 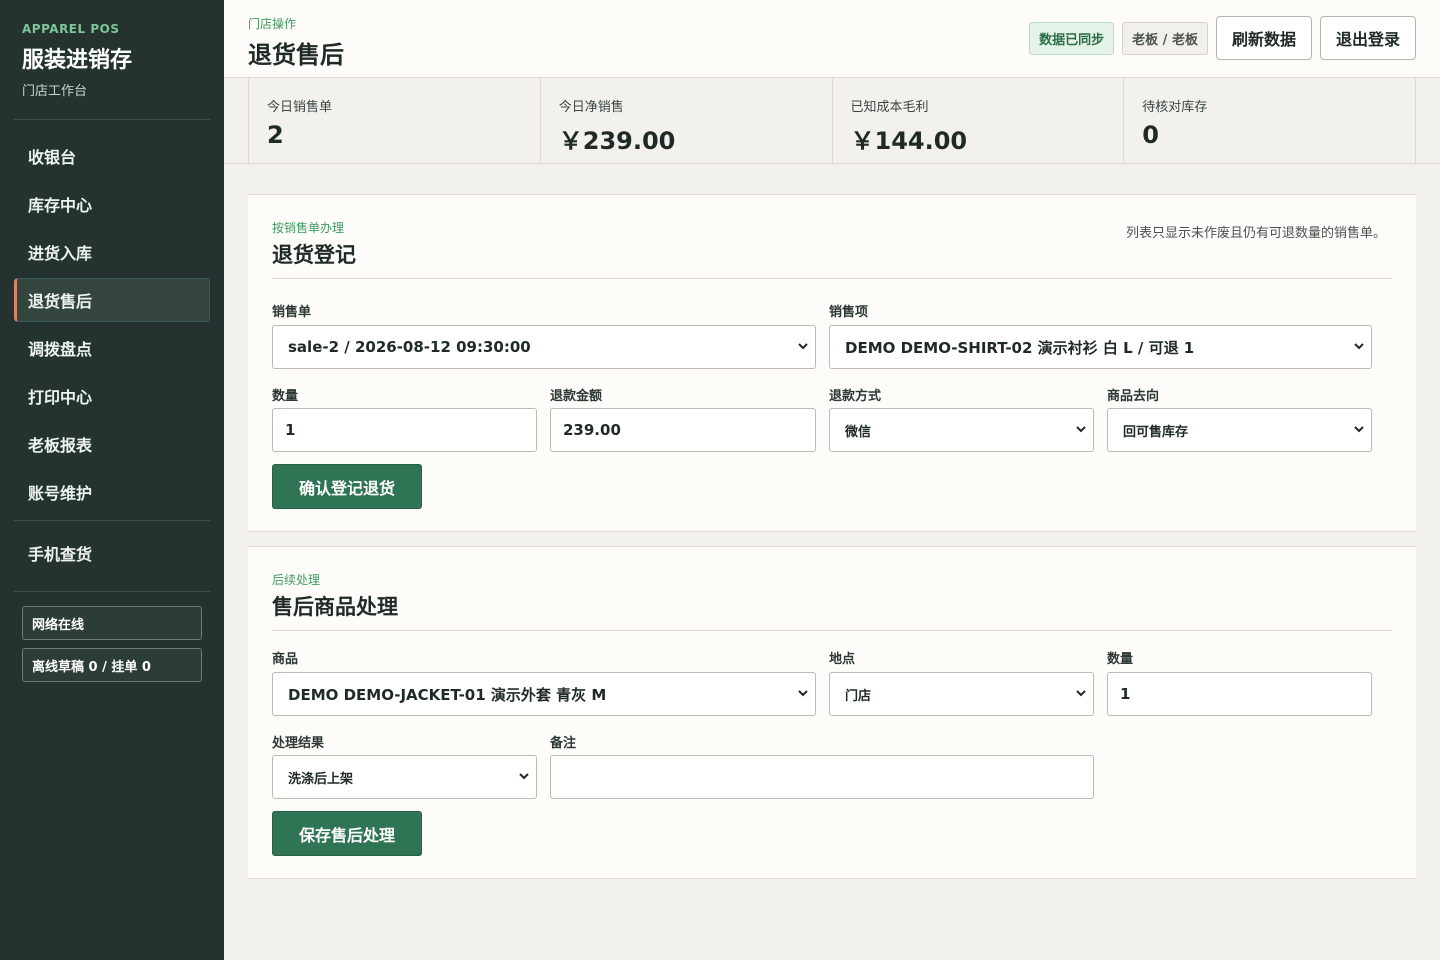 I want to click on brand-title: 服装进销存, so click(x=77, y=60).